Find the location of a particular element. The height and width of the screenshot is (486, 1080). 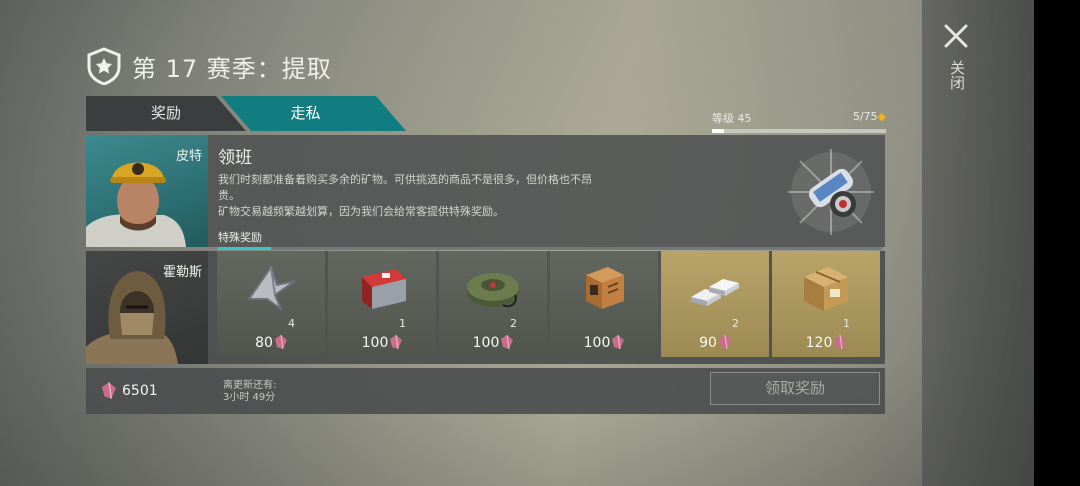

special-reward-bar is located at coordinates (550, 248).